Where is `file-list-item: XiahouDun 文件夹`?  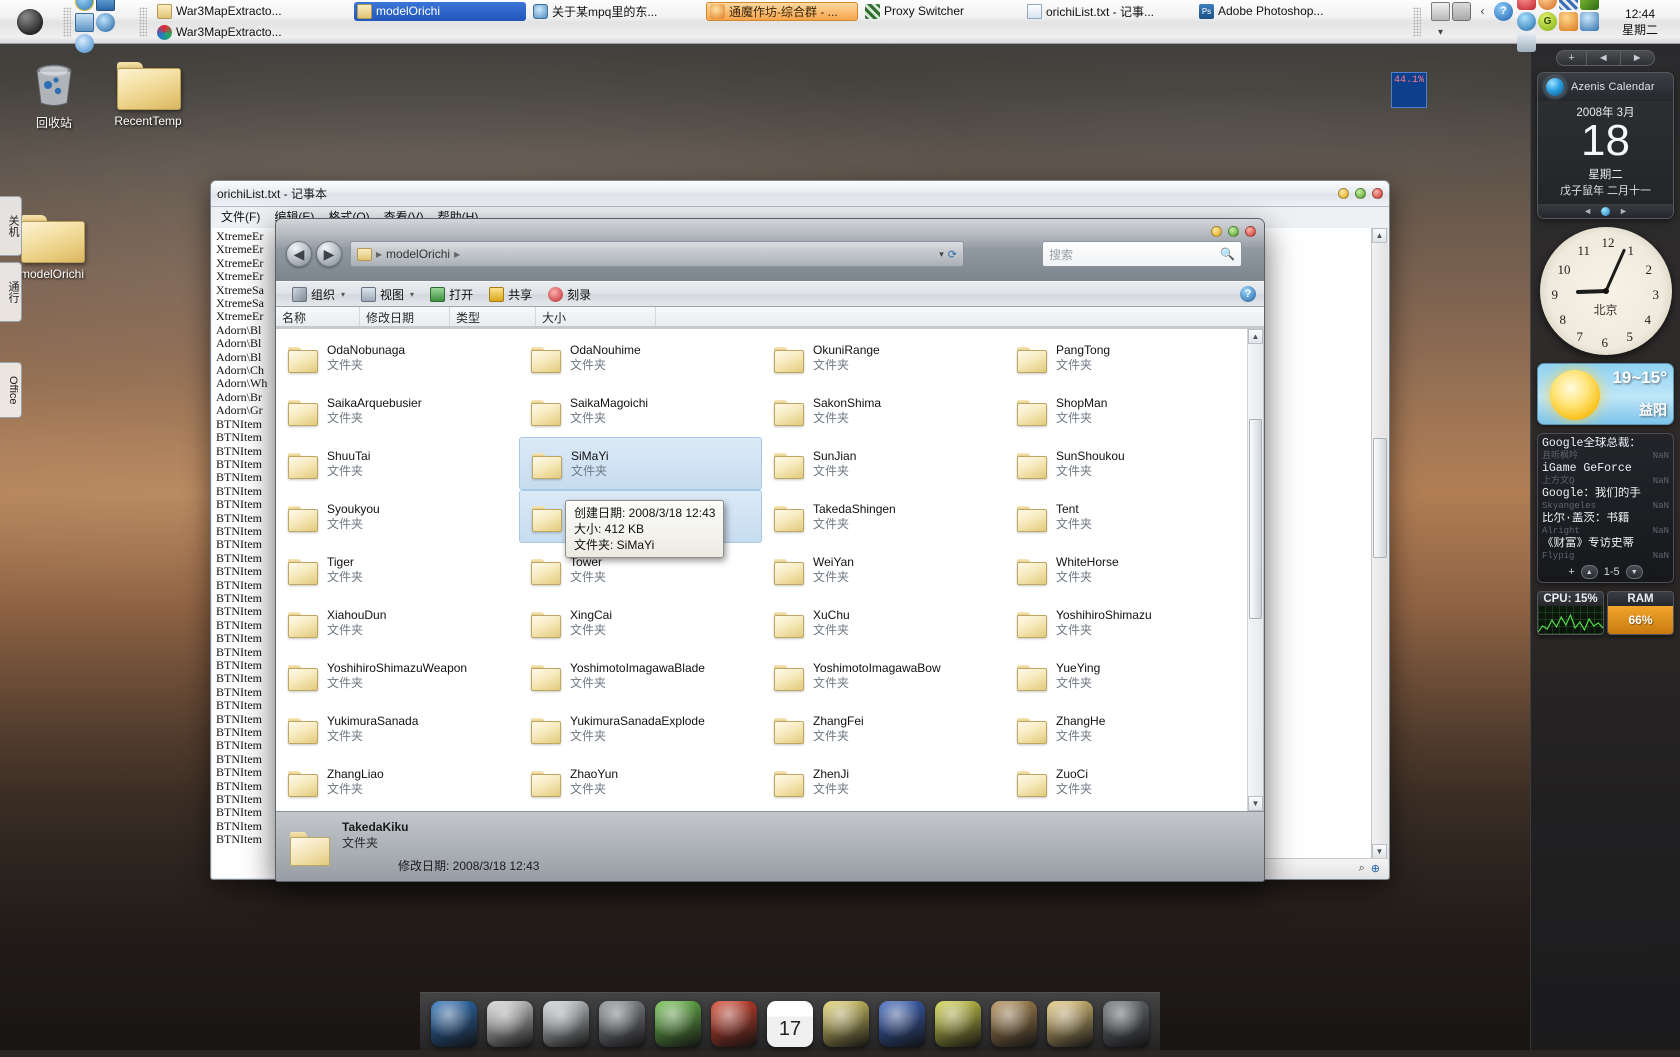
file-list-item: XiahouDun 文件夹 is located at coordinates (397, 622).